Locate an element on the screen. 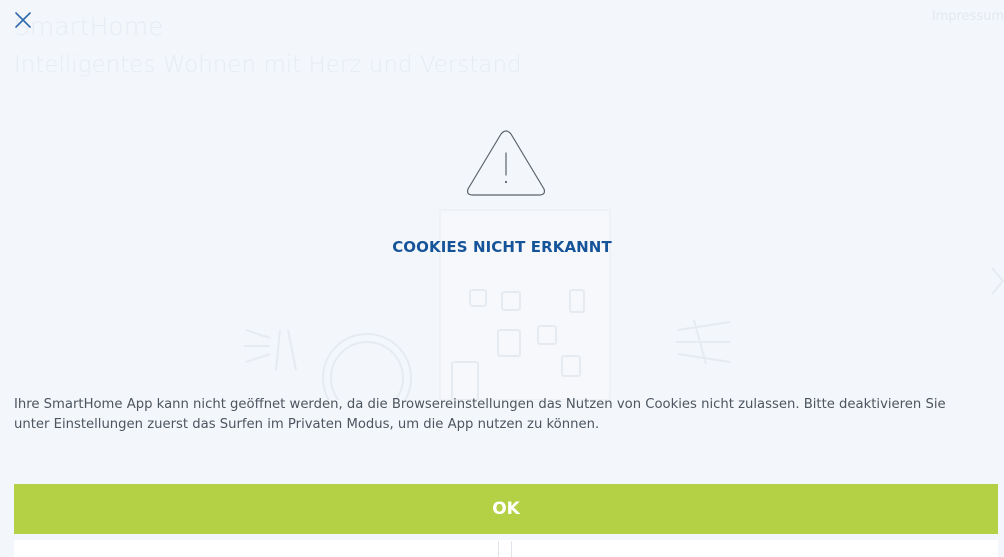 The height and width of the screenshot is (557, 1004). warning-triangle-icon is located at coordinates (506, 163).